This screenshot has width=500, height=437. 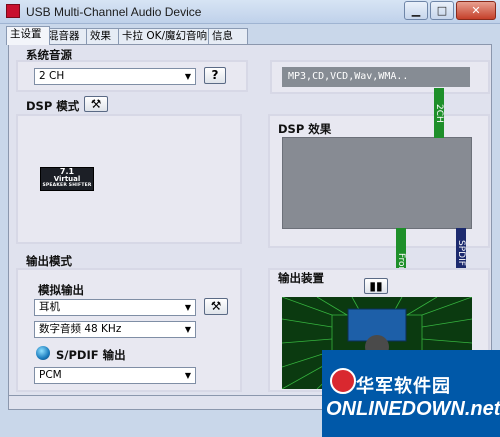 What do you see at coordinates (43, 353) in the screenshot?
I see `spdif-toggle` at bounding box center [43, 353].